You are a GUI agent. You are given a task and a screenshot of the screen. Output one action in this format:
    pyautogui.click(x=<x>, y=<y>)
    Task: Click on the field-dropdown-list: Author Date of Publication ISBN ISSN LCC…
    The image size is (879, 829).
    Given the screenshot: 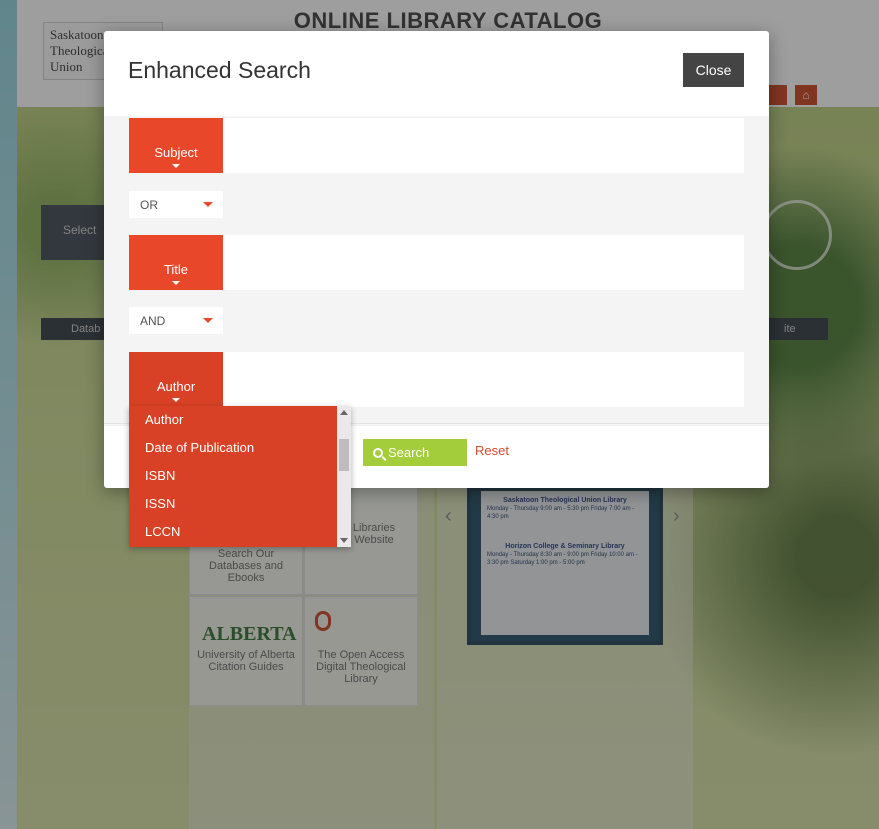 What is the action you would take?
    pyautogui.click(x=240, y=476)
    